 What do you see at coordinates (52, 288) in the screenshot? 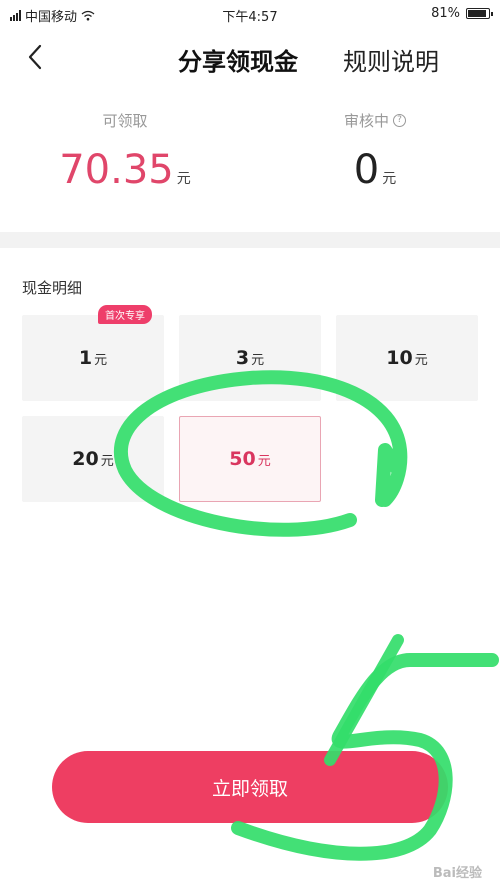
I see `cash-detail-title: 现金明细` at bounding box center [52, 288].